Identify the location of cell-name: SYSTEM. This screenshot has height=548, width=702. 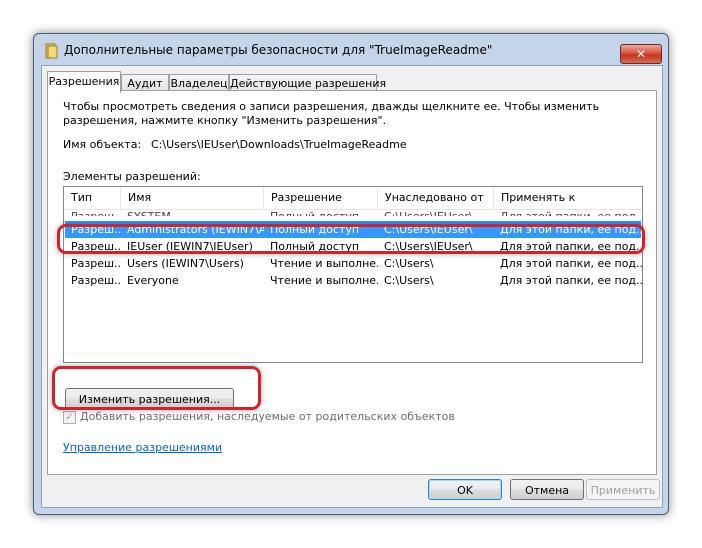
(192, 212).